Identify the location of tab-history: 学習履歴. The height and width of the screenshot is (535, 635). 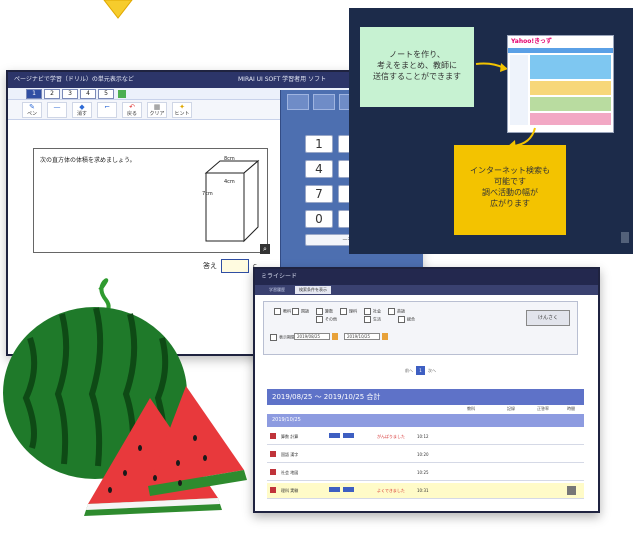
(277, 290).